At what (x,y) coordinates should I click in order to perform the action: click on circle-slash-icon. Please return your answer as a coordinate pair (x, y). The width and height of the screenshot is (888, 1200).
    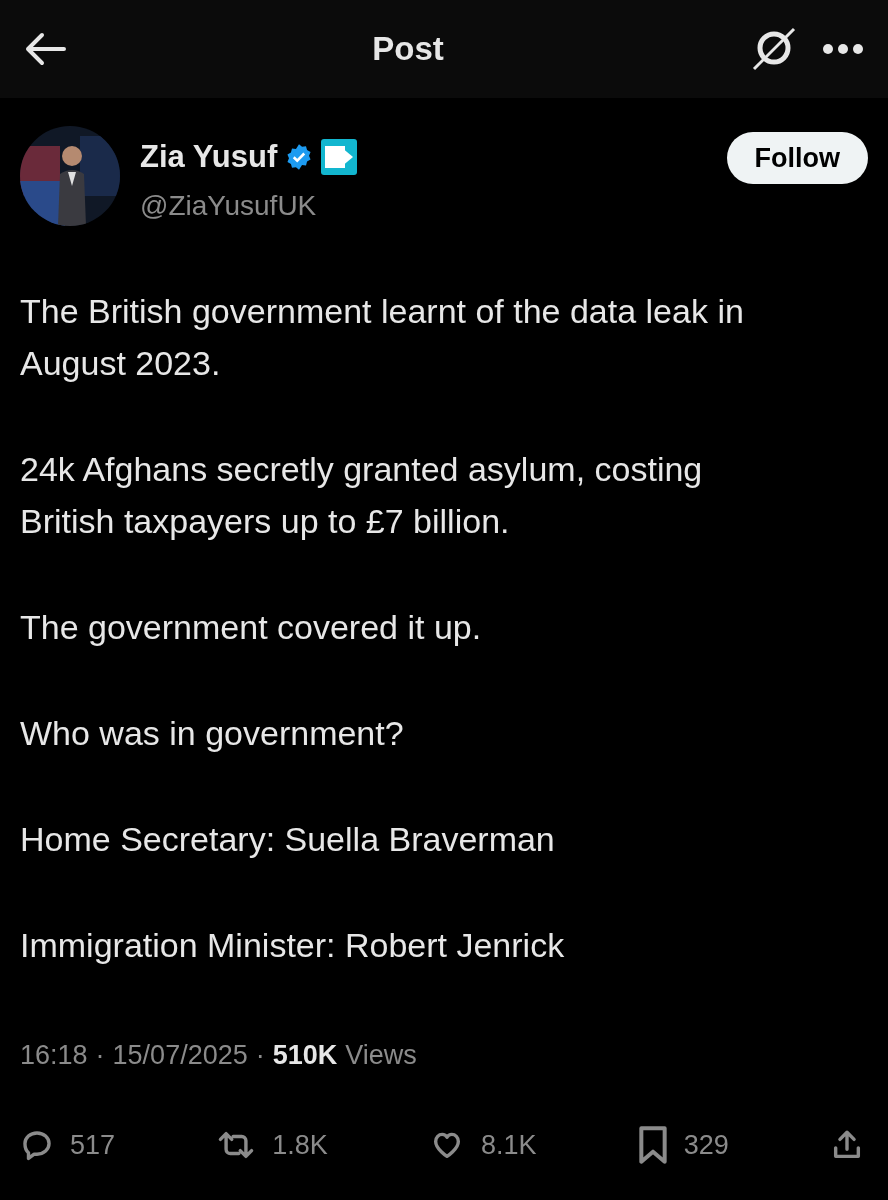
    Looking at the image, I should click on (774, 49).